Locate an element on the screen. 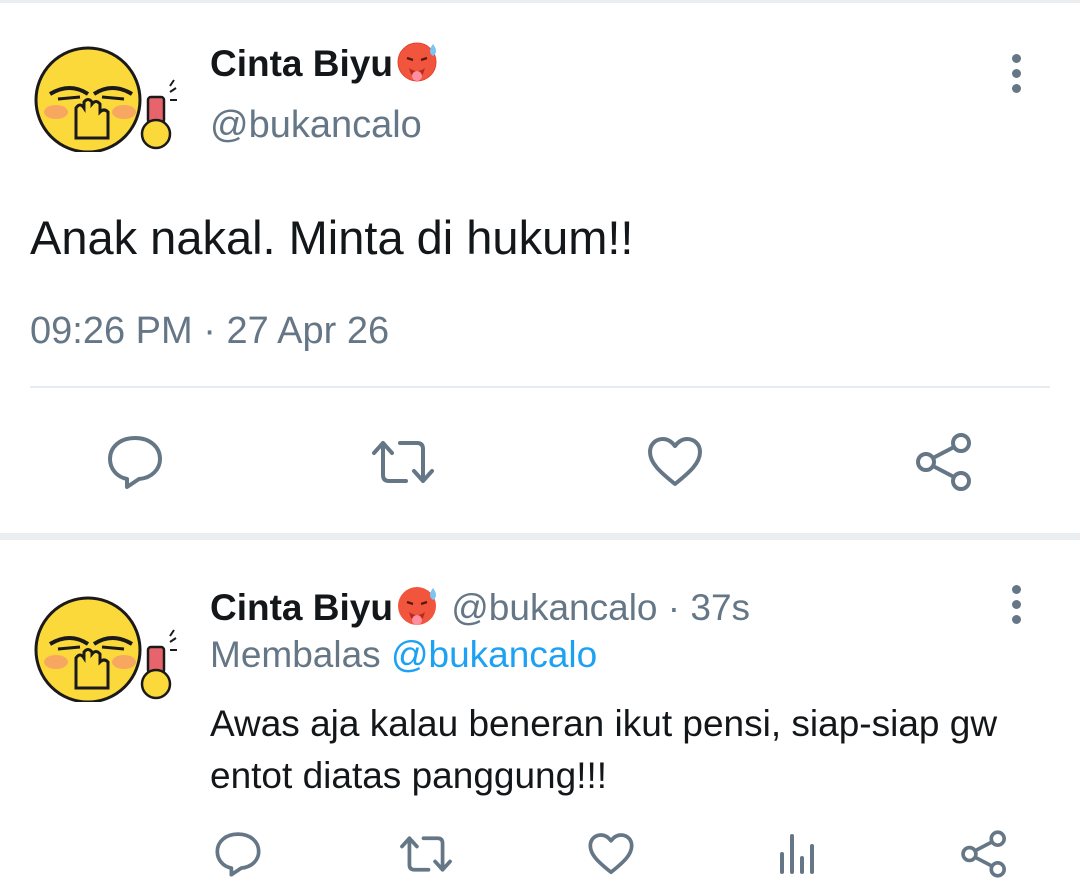 The height and width of the screenshot is (895, 1080). reply-reply-button is located at coordinates (238, 854).